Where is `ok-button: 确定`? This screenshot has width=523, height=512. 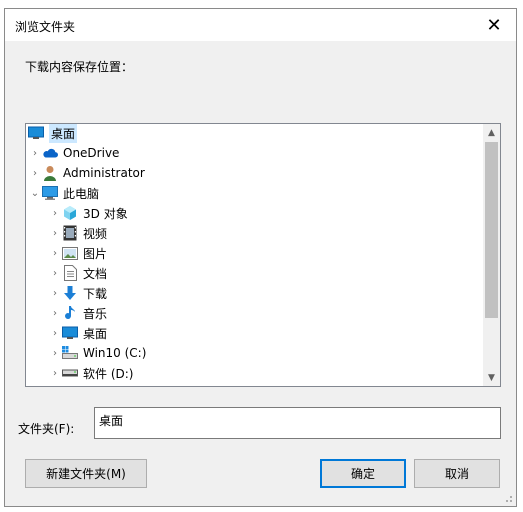 ok-button: 确定 is located at coordinates (363, 473).